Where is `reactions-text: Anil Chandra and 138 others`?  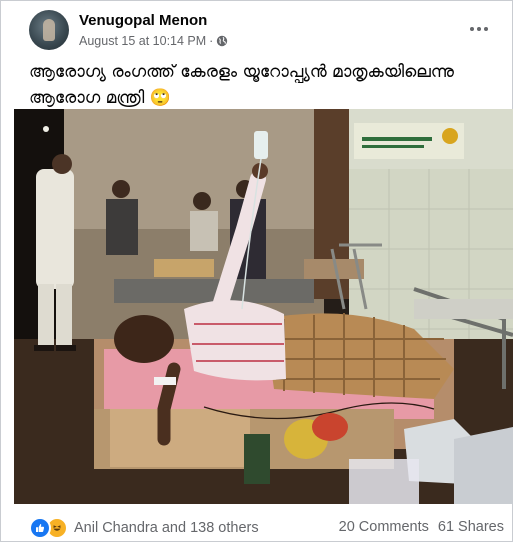
reactions-text: Anil Chandra and 138 others is located at coordinates (166, 528).